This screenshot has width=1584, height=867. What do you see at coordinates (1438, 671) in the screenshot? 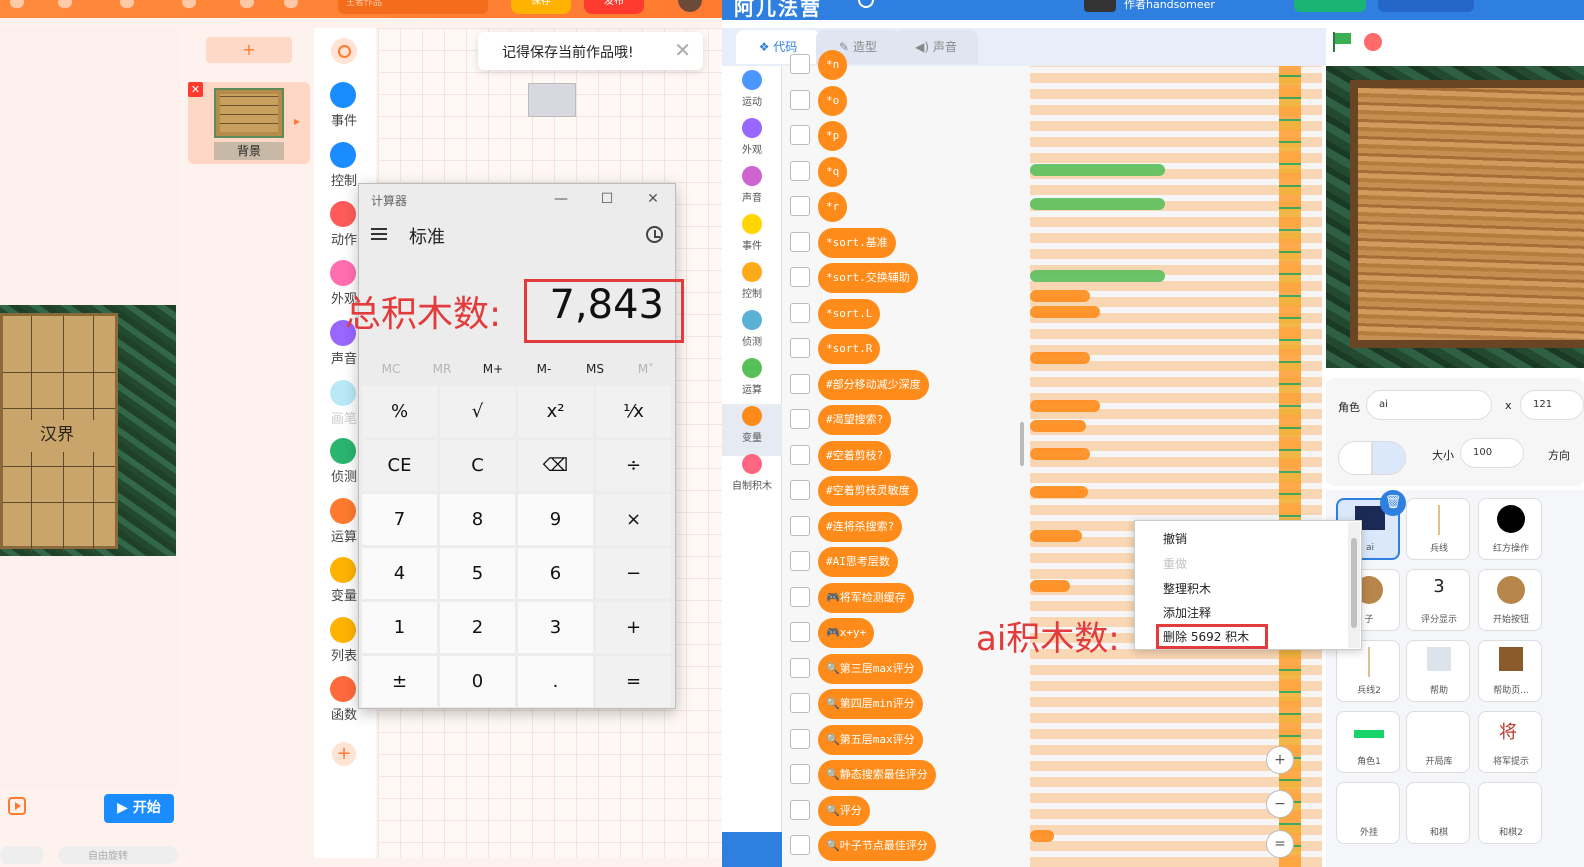
I see `sprite-tile: 帮助` at bounding box center [1438, 671].